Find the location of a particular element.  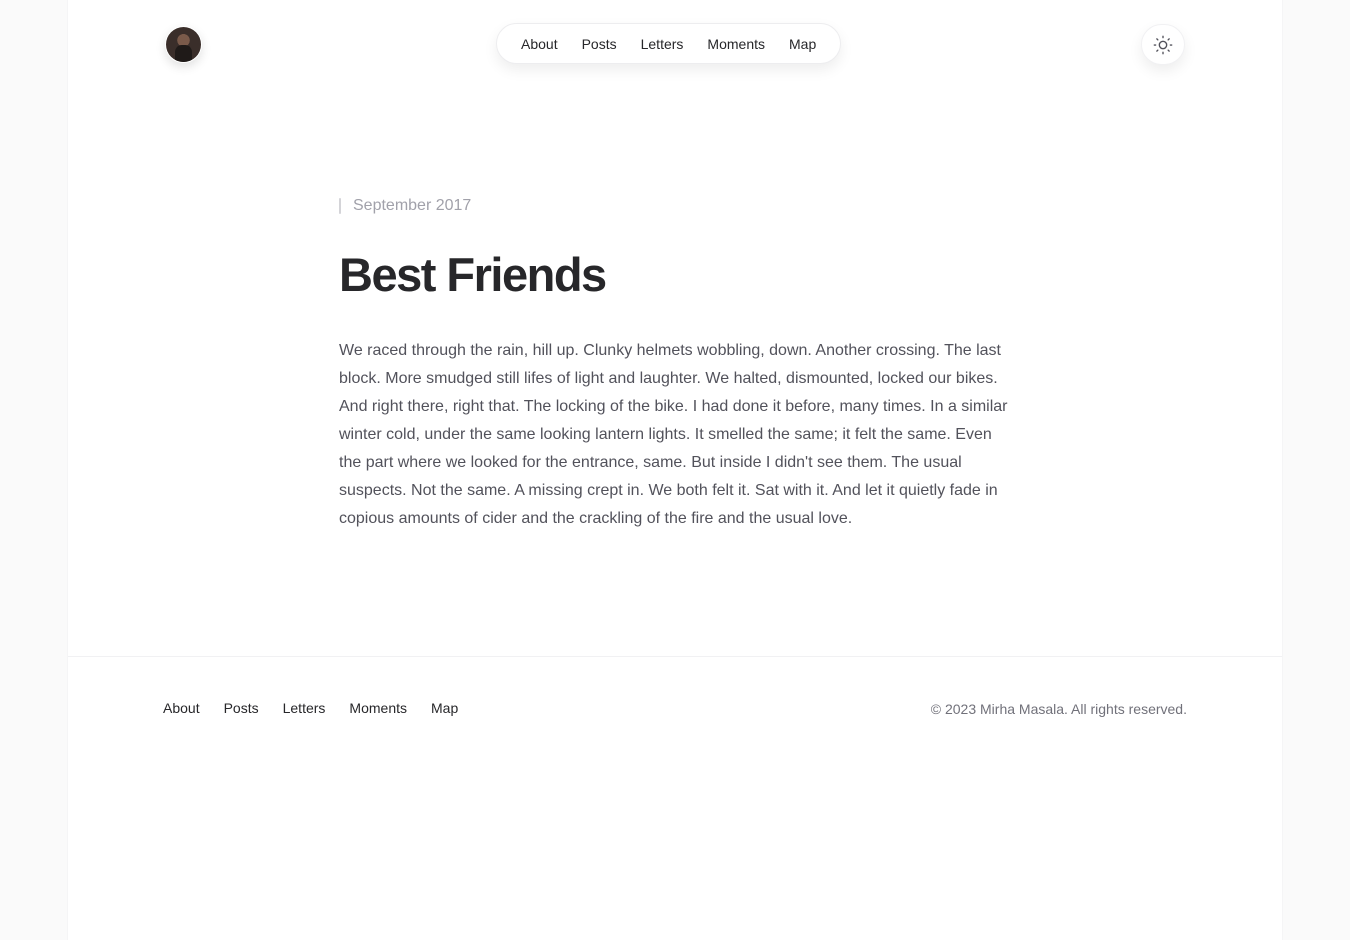

footer-moments-link: Moments is located at coordinates (378, 708).